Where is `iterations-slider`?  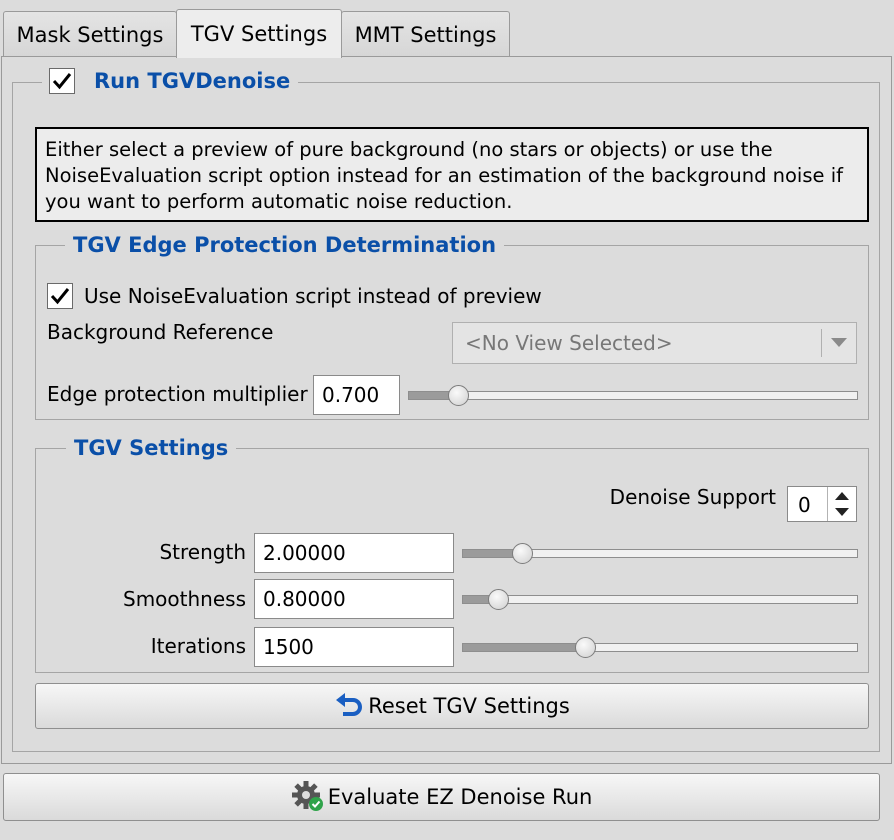 iterations-slider is located at coordinates (660, 647).